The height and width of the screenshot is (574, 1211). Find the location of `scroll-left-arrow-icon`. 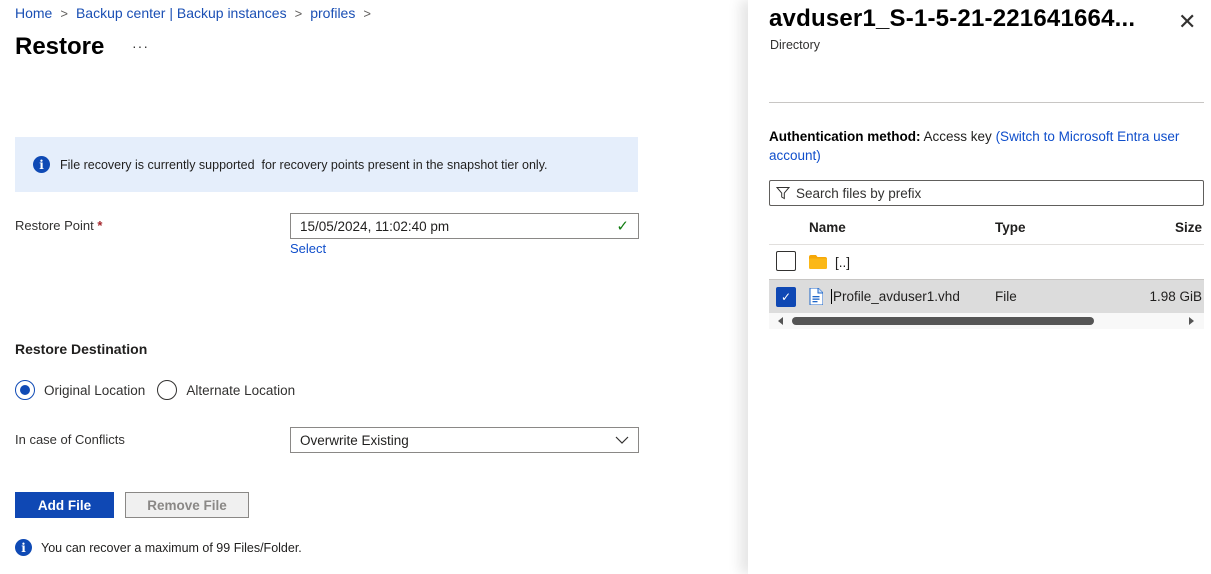

scroll-left-arrow-icon is located at coordinates (780, 321).